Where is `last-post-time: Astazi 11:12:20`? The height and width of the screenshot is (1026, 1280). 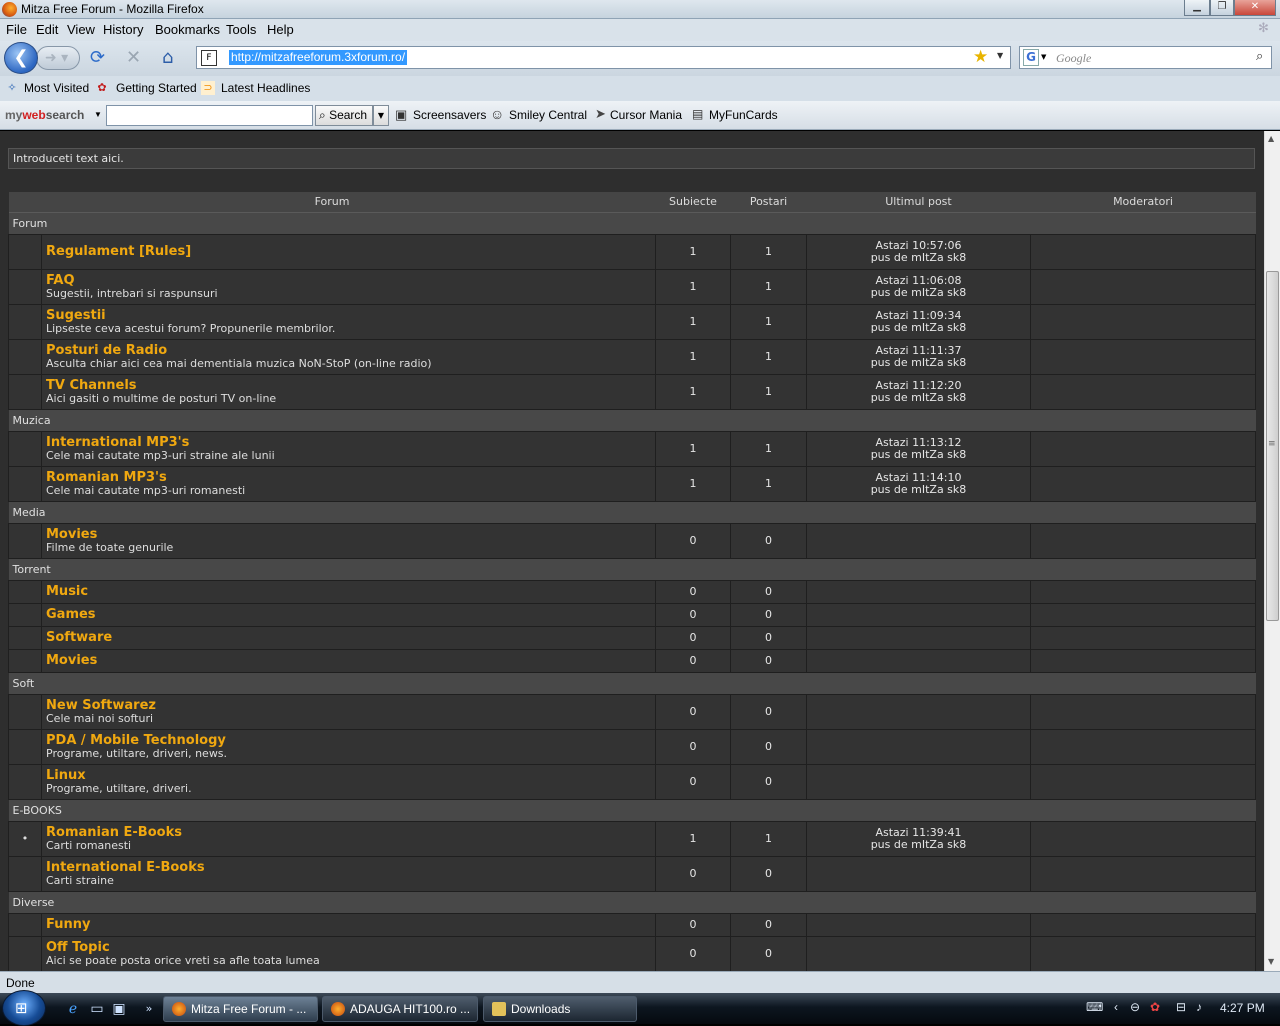
last-post-time: Astazi 11:12:20 is located at coordinates (918, 385).